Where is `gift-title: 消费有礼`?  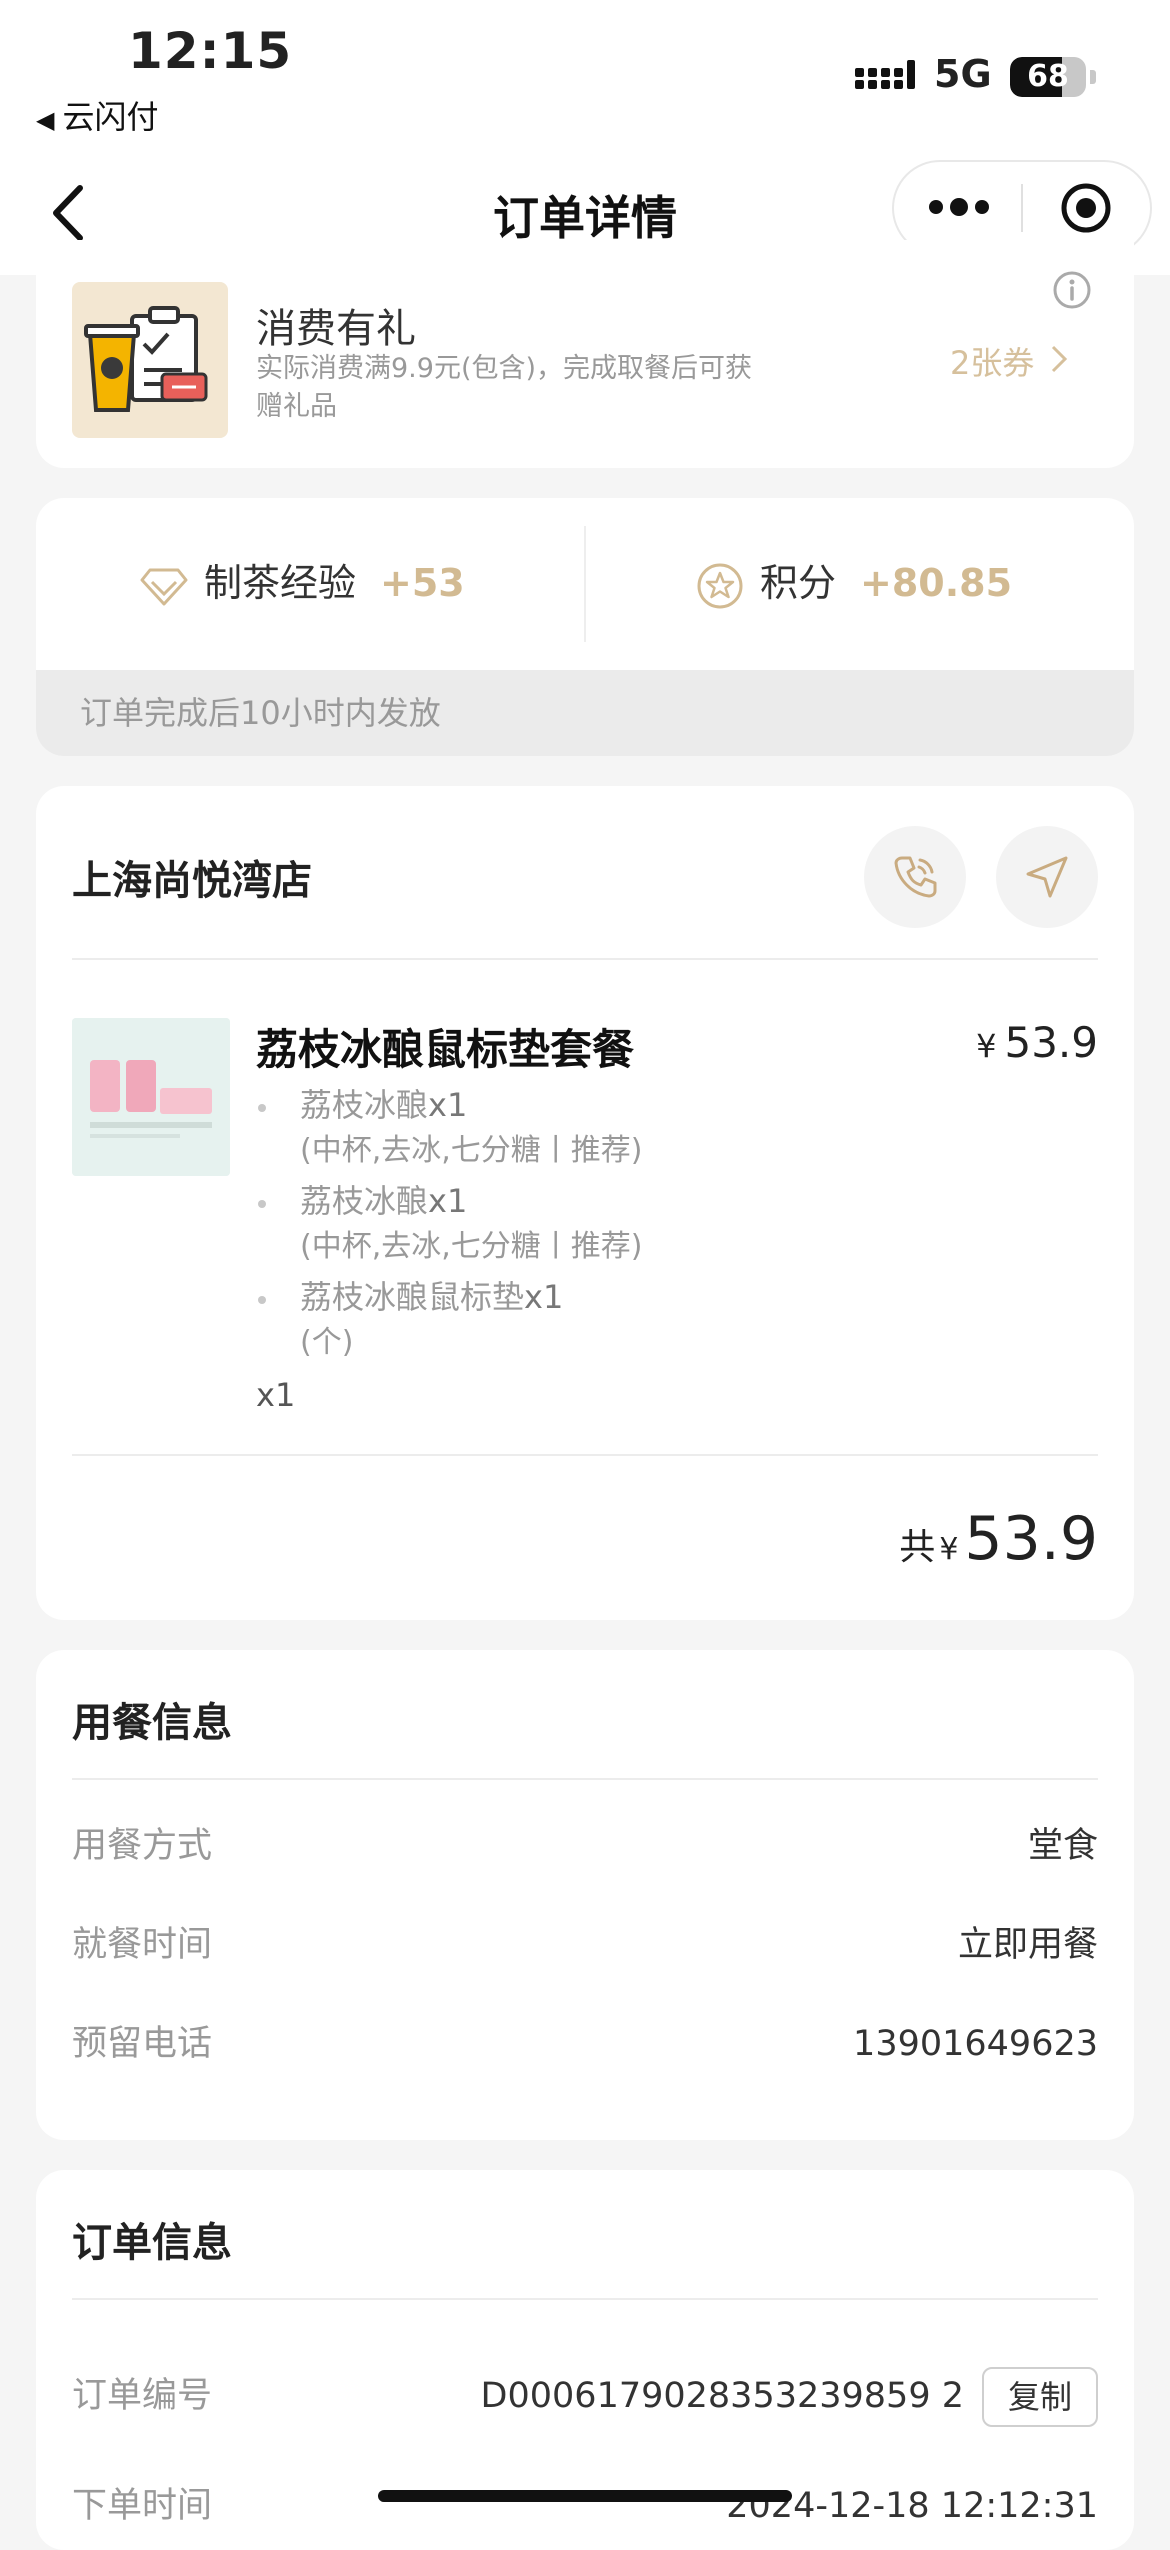 gift-title: 消费有礼 is located at coordinates (336, 329).